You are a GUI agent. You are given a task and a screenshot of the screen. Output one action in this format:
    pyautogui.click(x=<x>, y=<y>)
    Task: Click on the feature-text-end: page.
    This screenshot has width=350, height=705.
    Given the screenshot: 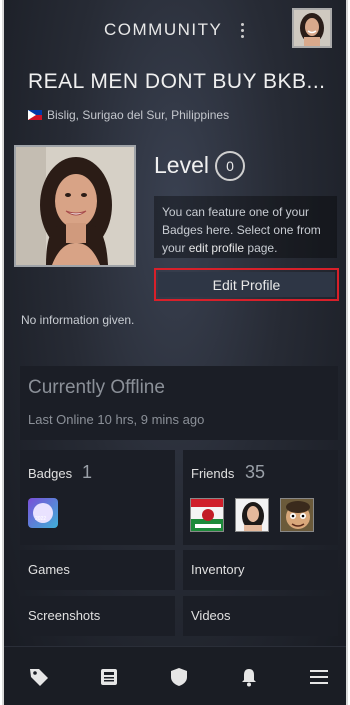 What is the action you would take?
    pyautogui.click(x=262, y=248)
    